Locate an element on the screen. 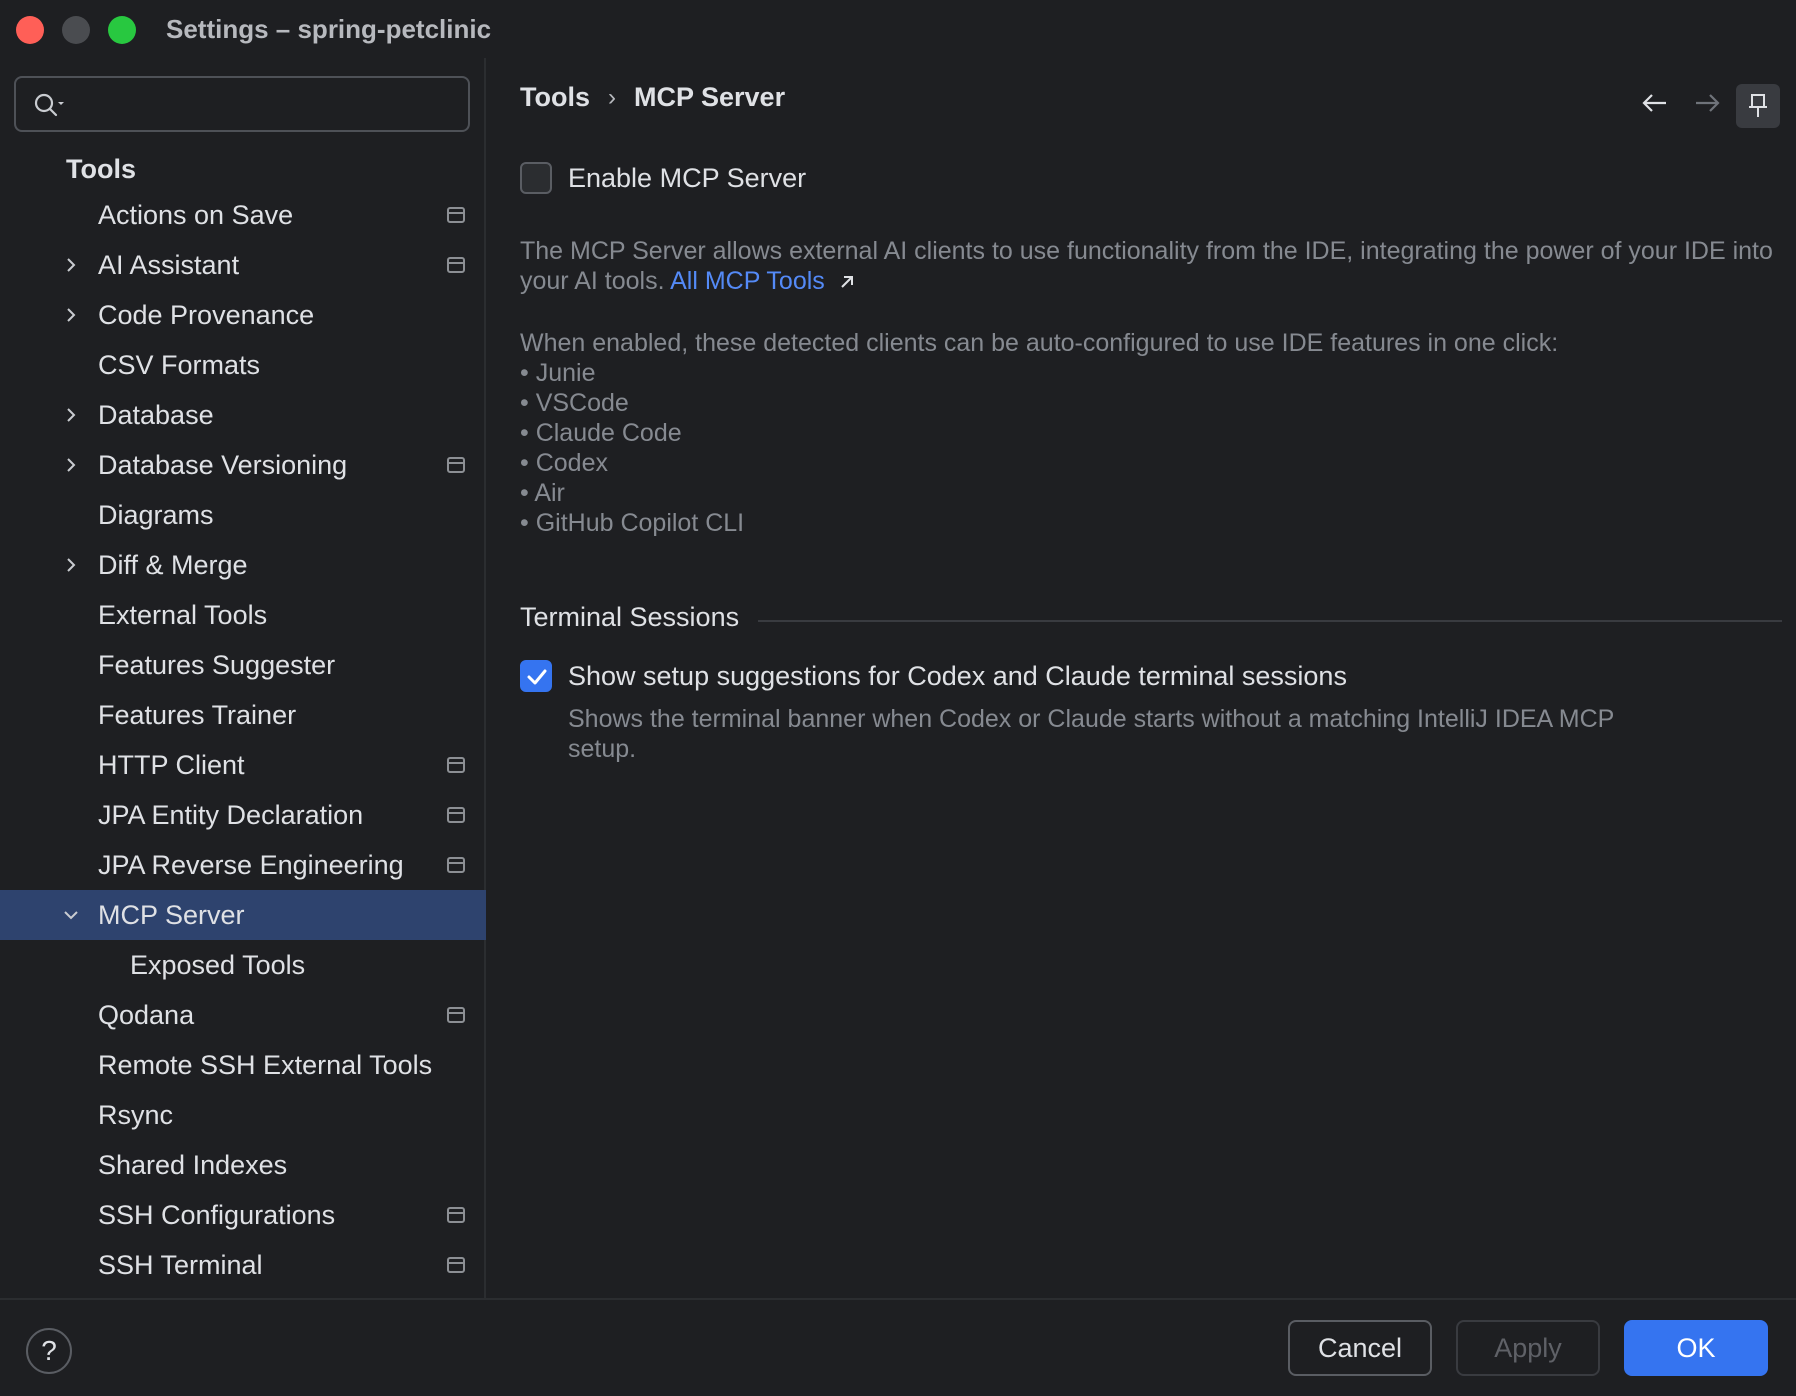 This screenshot has width=1796, height=1396. back-arrow-icon is located at coordinates (1655, 103).